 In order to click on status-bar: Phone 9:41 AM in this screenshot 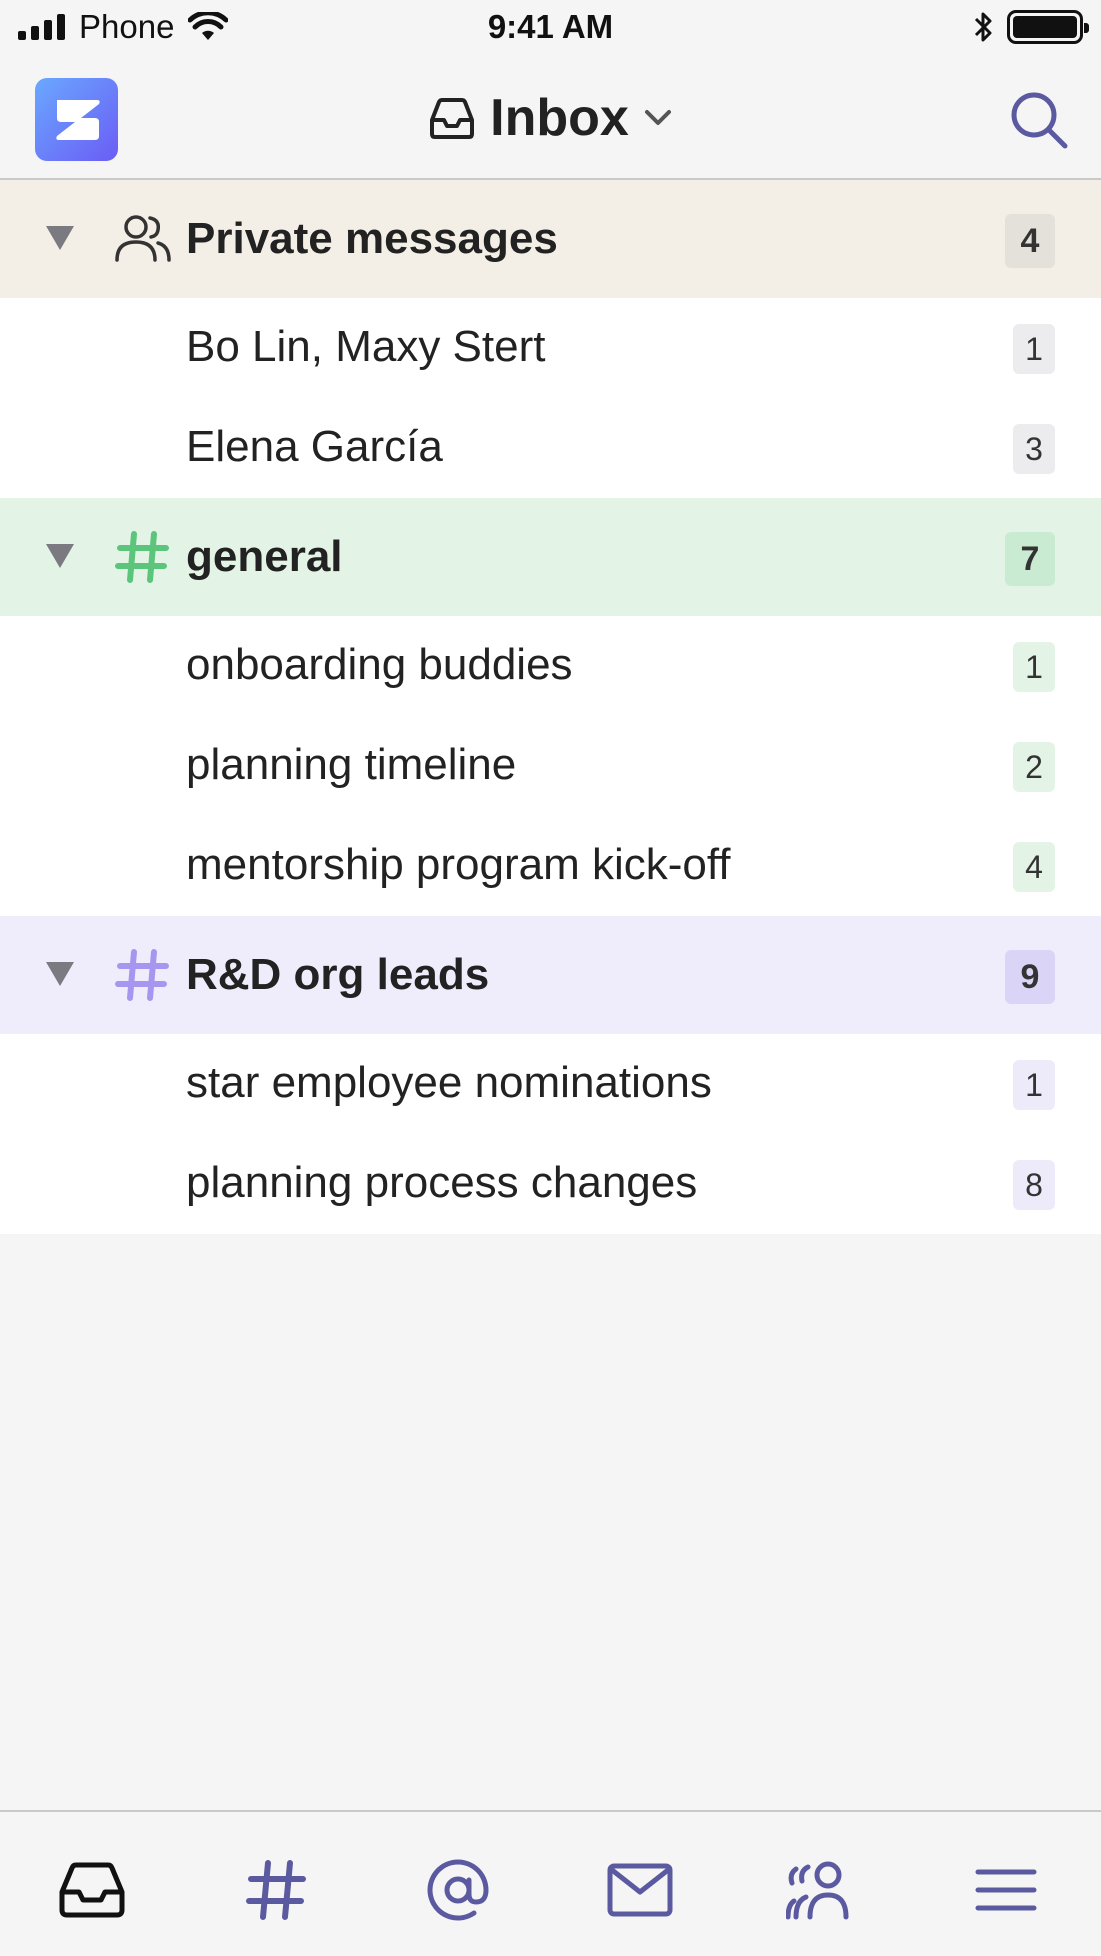, I will do `click(550, 29)`.